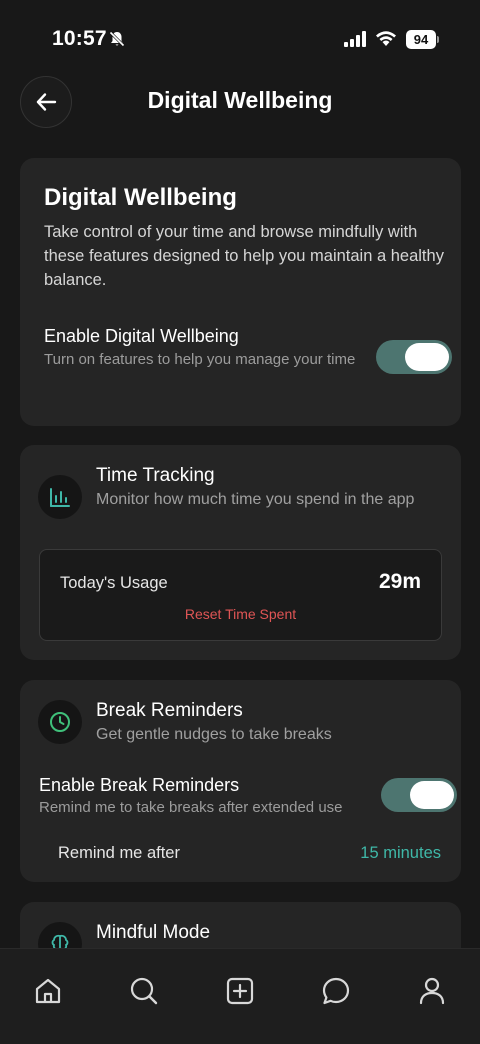 Image resolution: width=480 pixels, height=1044 pixels. Describe the element at coordinates (240, 614) in the screenshot. I see `reset-time-button: Reset Time Spent` at that location.